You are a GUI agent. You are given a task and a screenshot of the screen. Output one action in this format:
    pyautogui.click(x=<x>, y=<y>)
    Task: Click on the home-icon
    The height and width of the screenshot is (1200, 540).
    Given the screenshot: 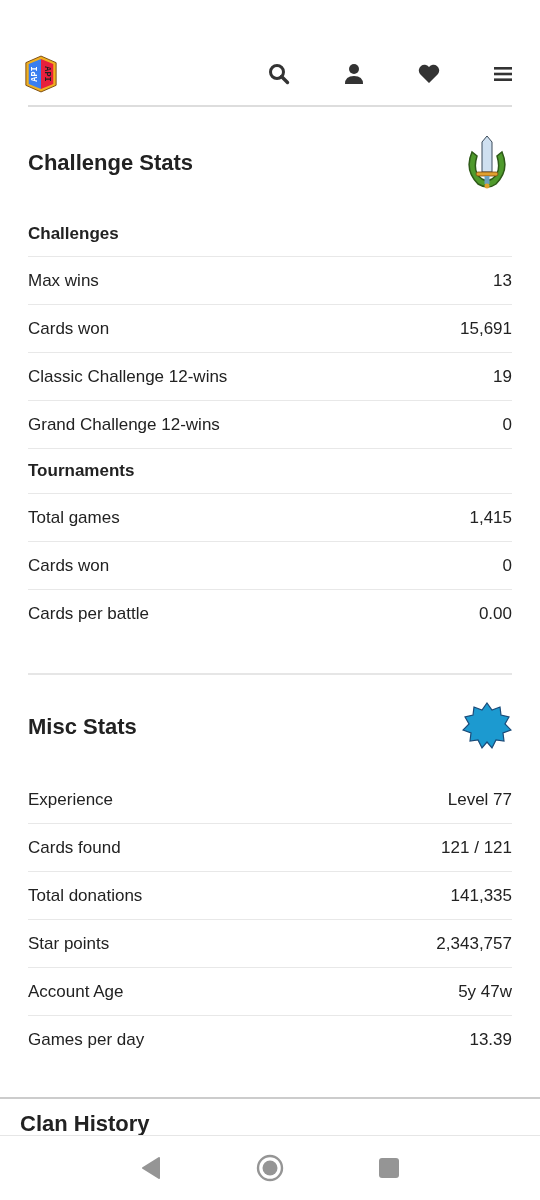 What is the action you would take?
    pyautogui.click(x=270, y=1168)
    